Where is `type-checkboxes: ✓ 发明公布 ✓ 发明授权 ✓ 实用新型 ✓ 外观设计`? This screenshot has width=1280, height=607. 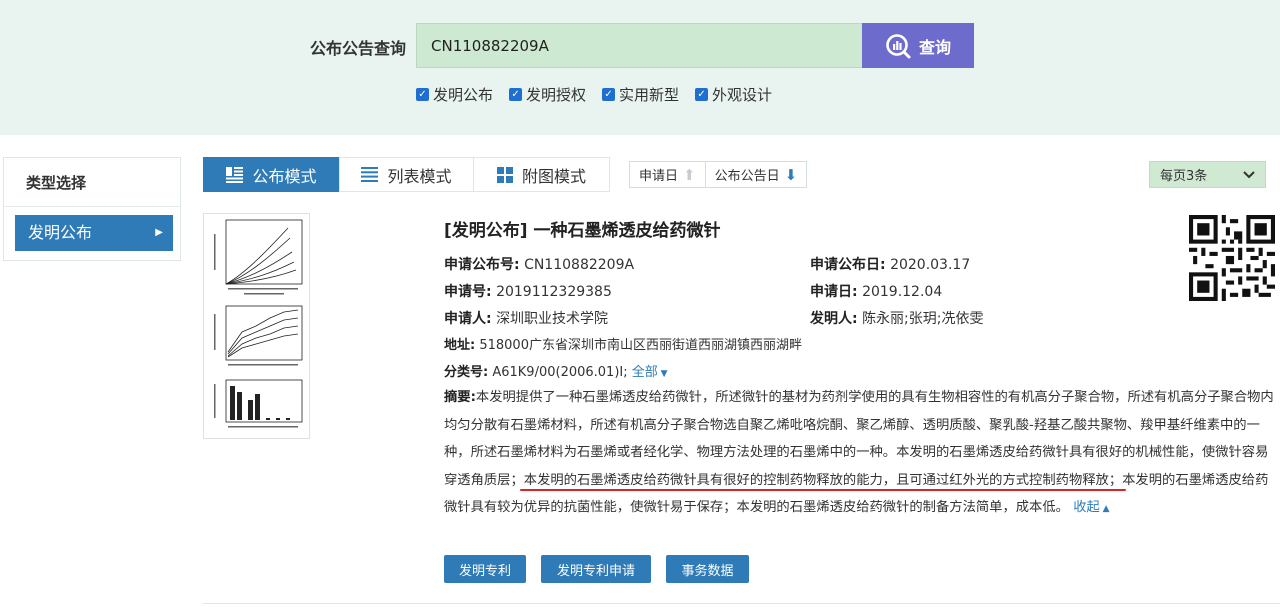 type-checkboxes: ✓ 发明公布 ✓ 发明授权 ✓ 实用新型 ✓ 外观设计 is located at coordinates (594, 94).